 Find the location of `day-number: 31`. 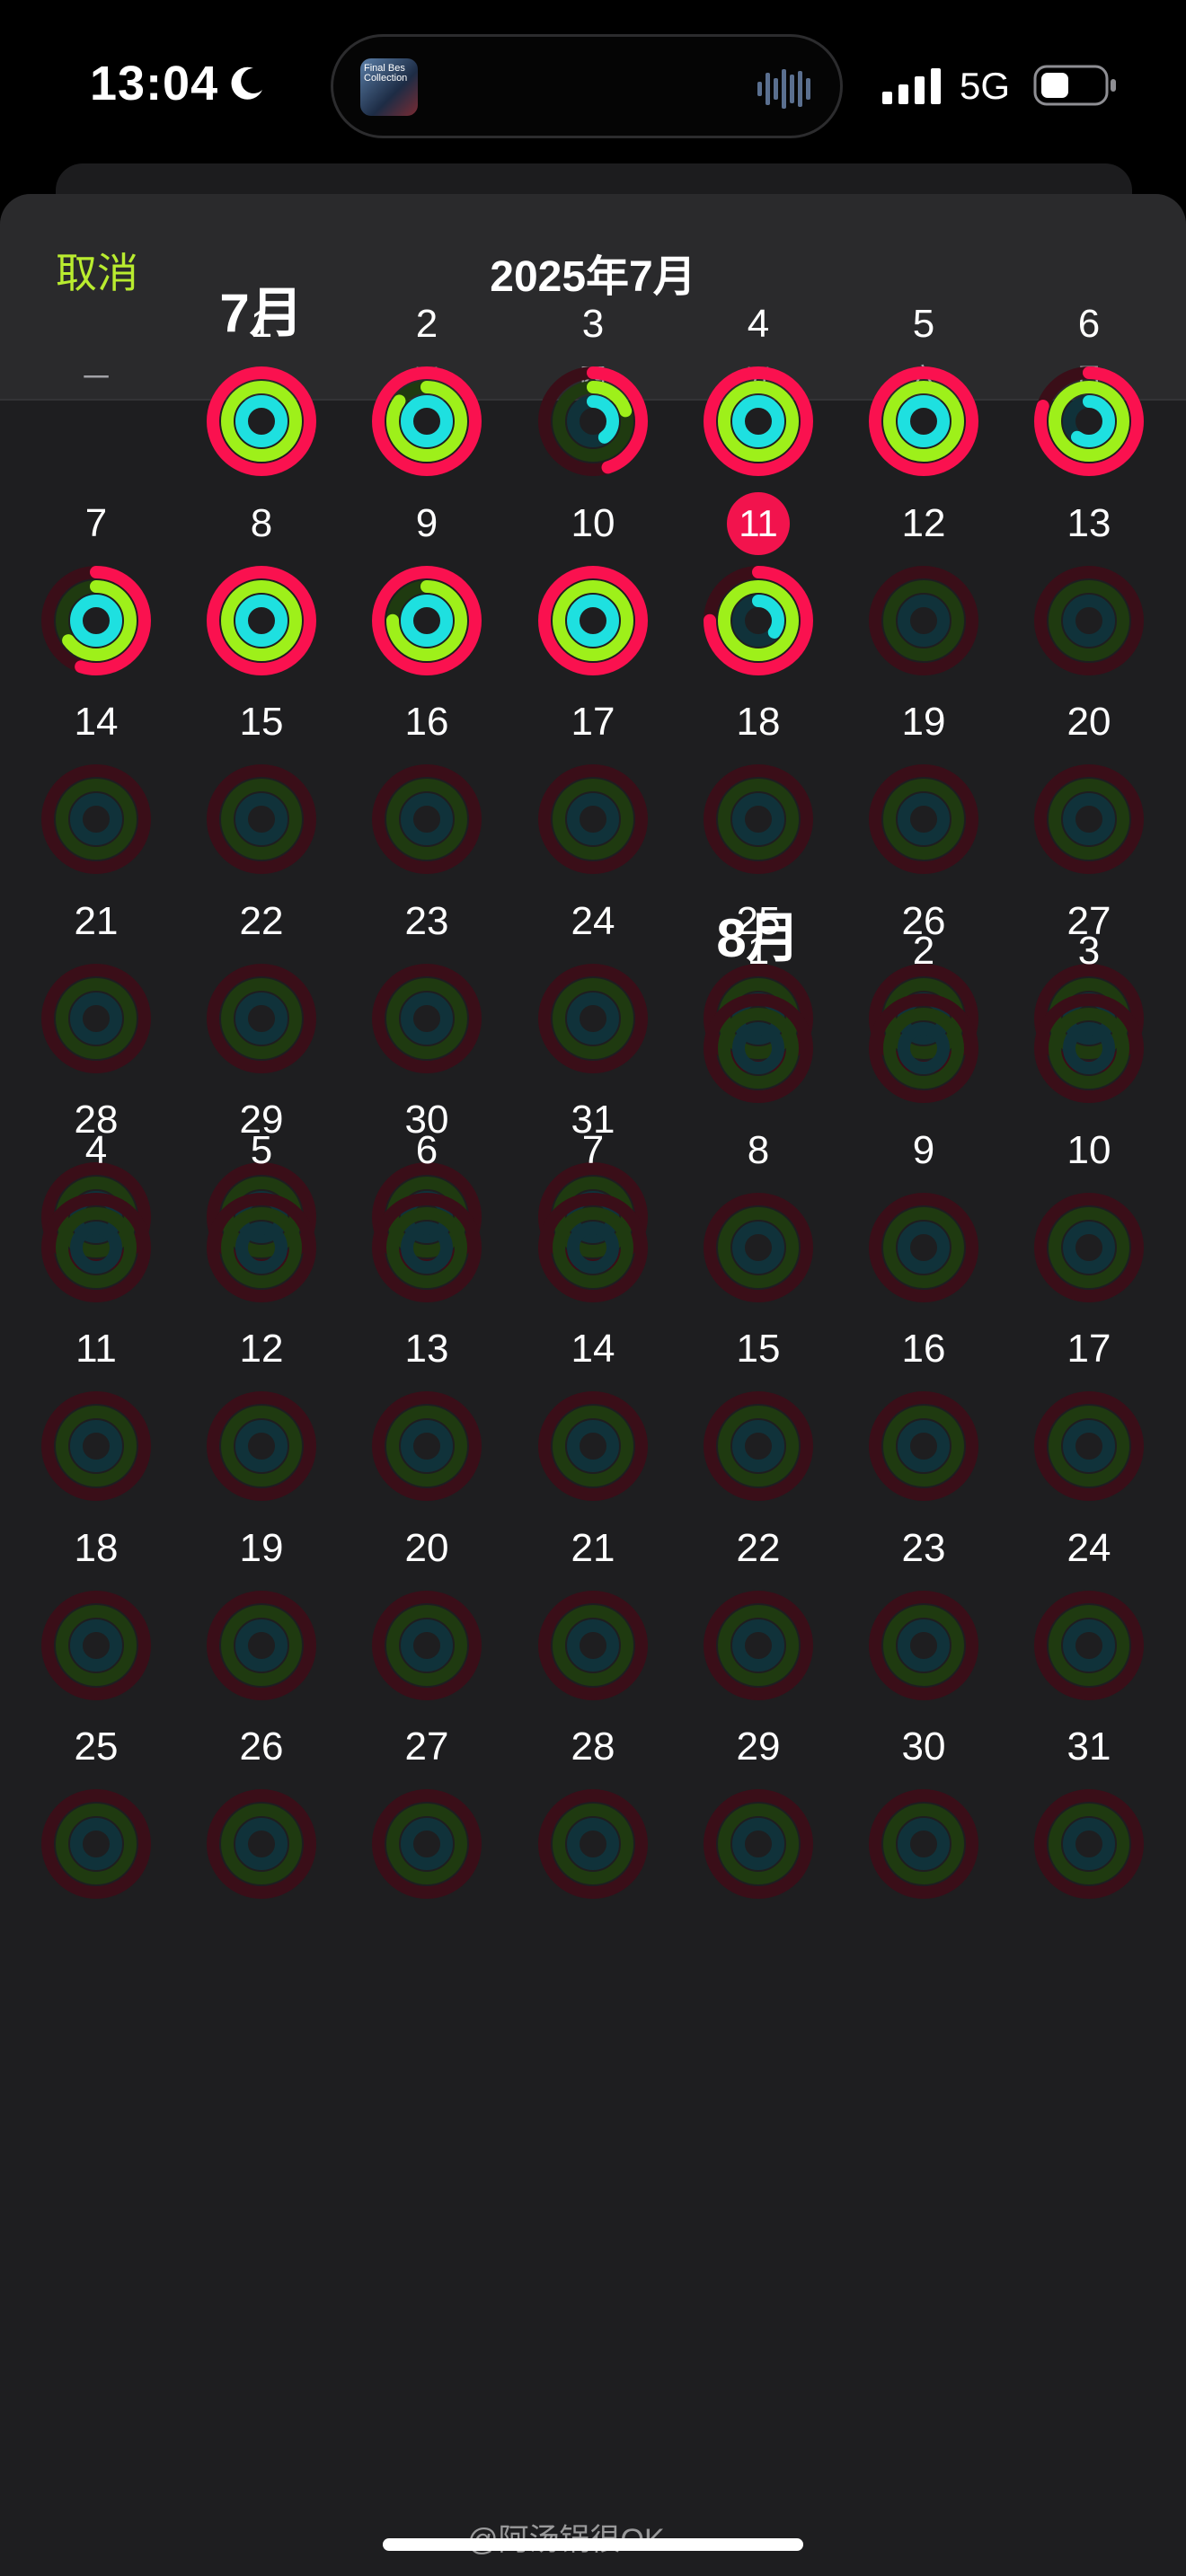

day-number: 31 is located at coordinates (1089, 1747).